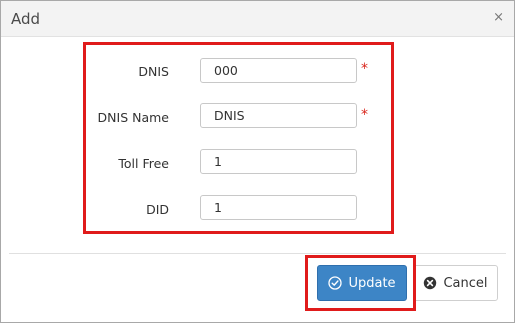 The height and width of the screenshot is (323, 515). I want to click on dialog-titlebar: Add ×, so click(257, 19).